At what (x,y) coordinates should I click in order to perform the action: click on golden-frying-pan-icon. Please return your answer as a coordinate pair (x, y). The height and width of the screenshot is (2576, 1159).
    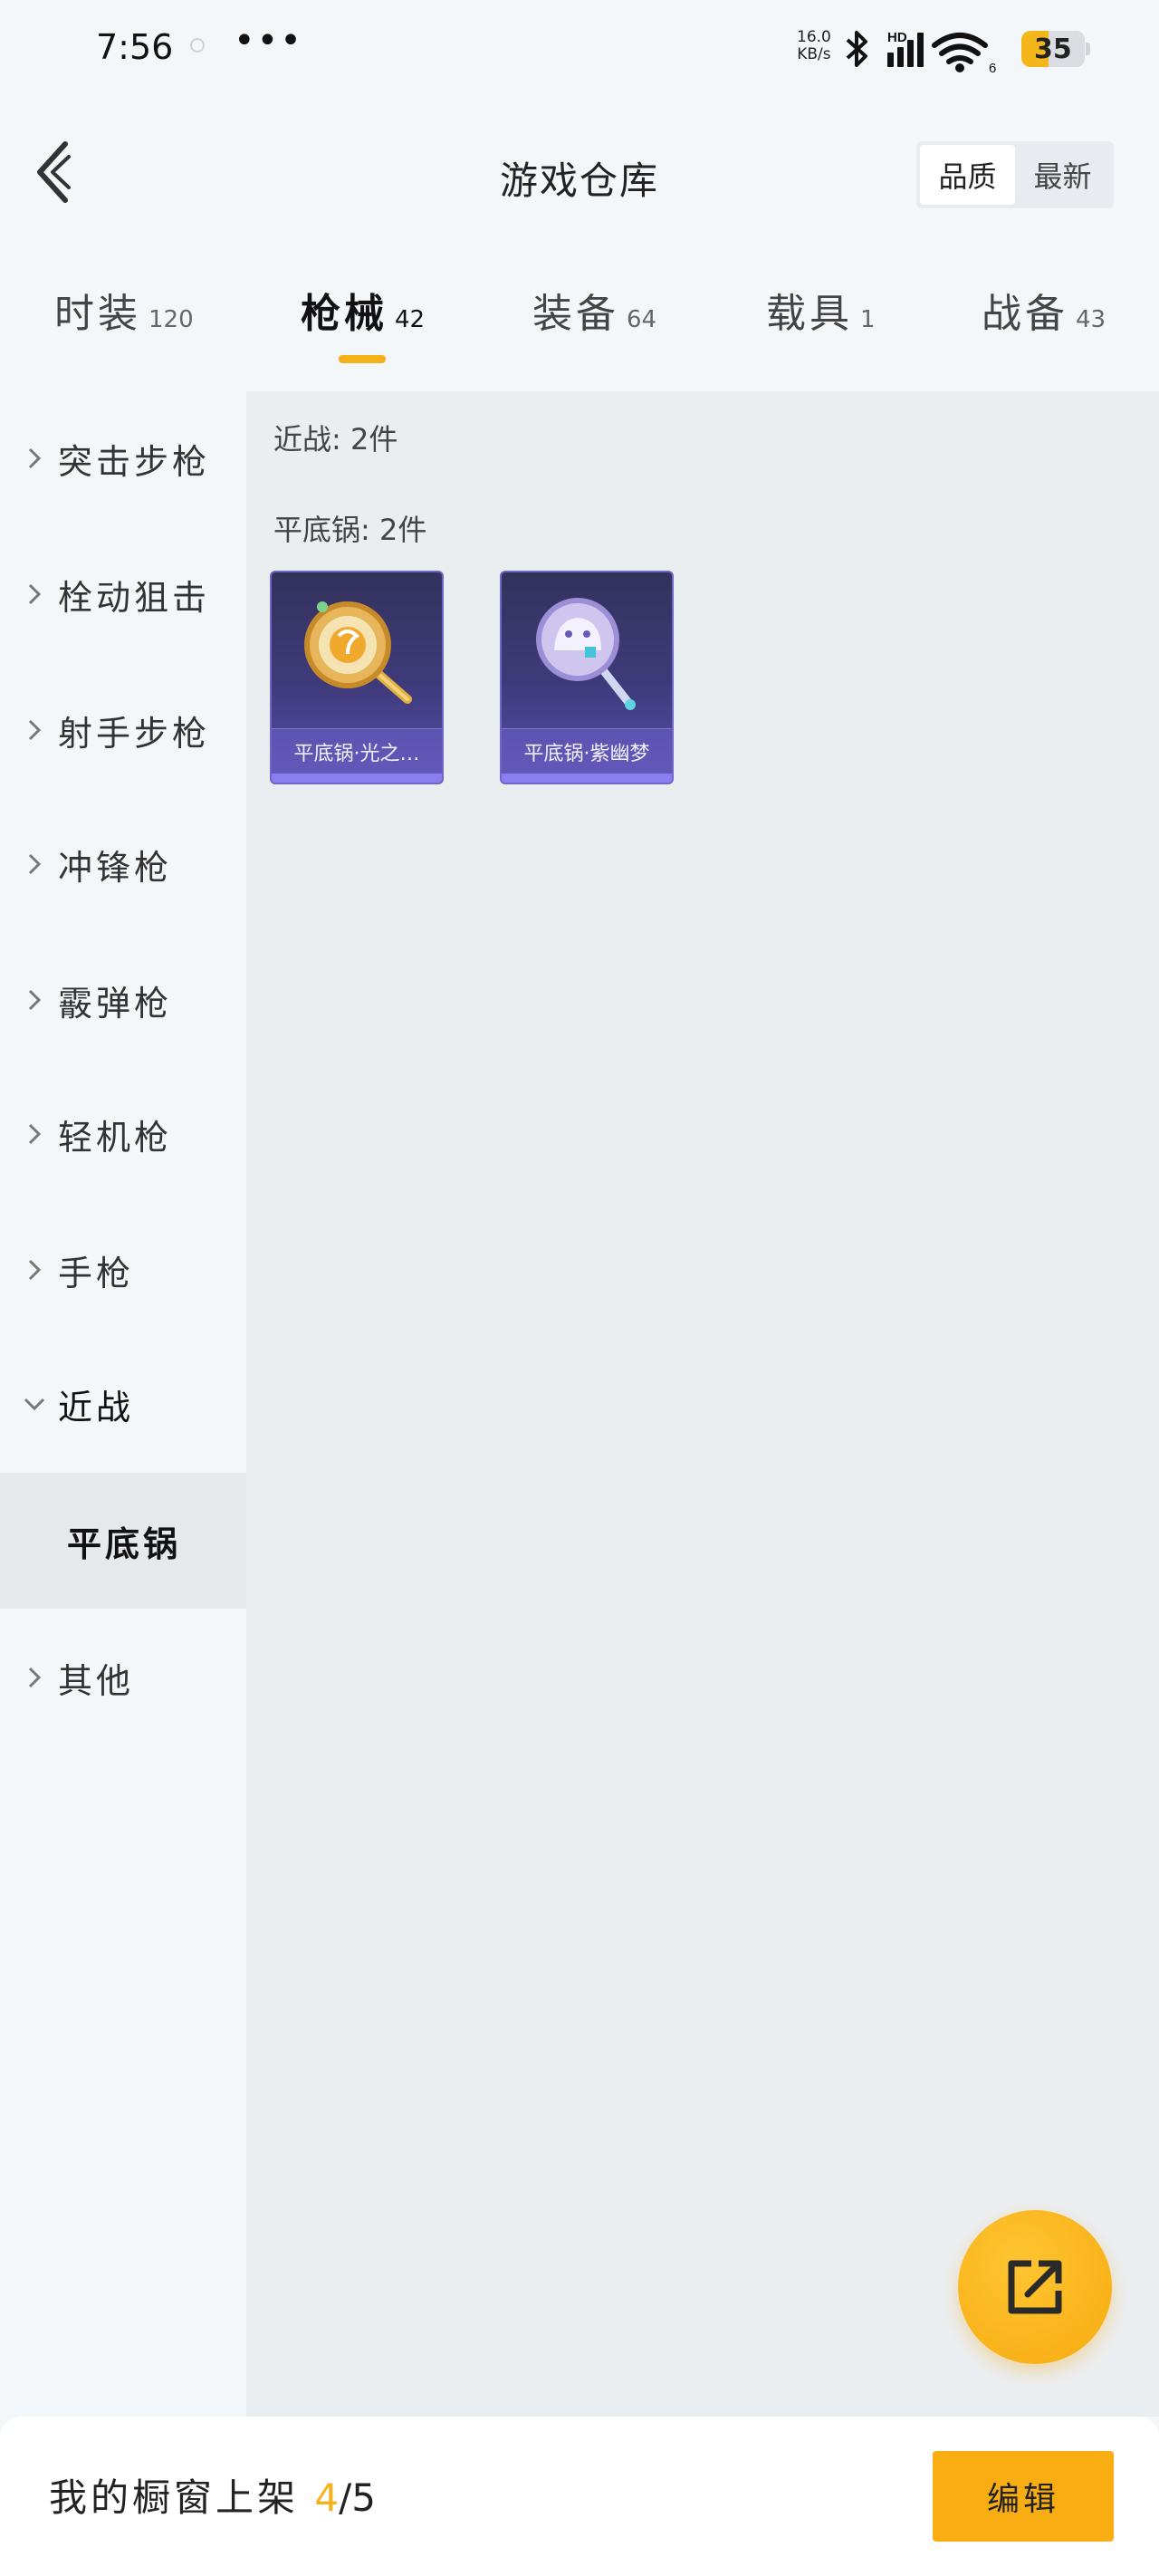
    Looking at the image, I should click on (358, 652).